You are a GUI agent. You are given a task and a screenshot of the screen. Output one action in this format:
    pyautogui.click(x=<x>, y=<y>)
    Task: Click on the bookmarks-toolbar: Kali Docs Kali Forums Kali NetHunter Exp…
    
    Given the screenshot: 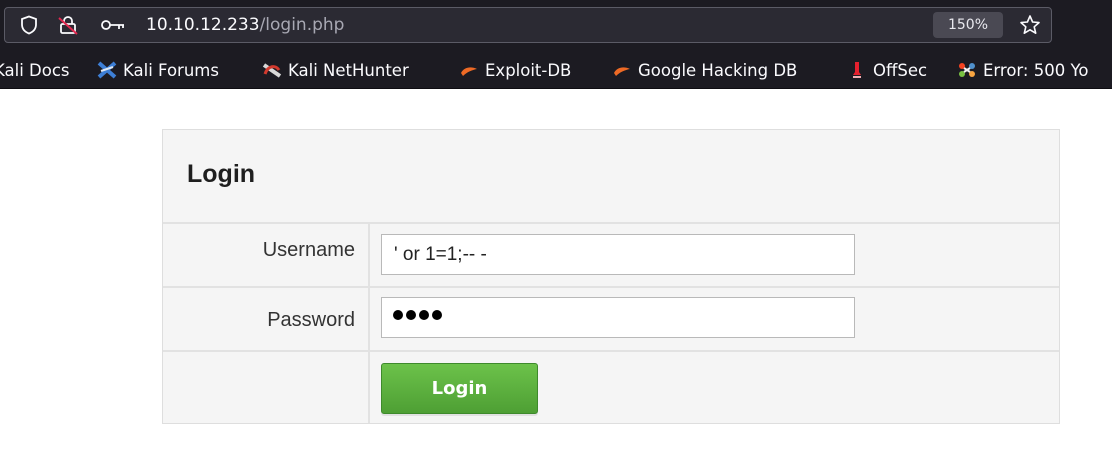 What is the action you would take?
    pyautogui.click(x=556, y=70)
    